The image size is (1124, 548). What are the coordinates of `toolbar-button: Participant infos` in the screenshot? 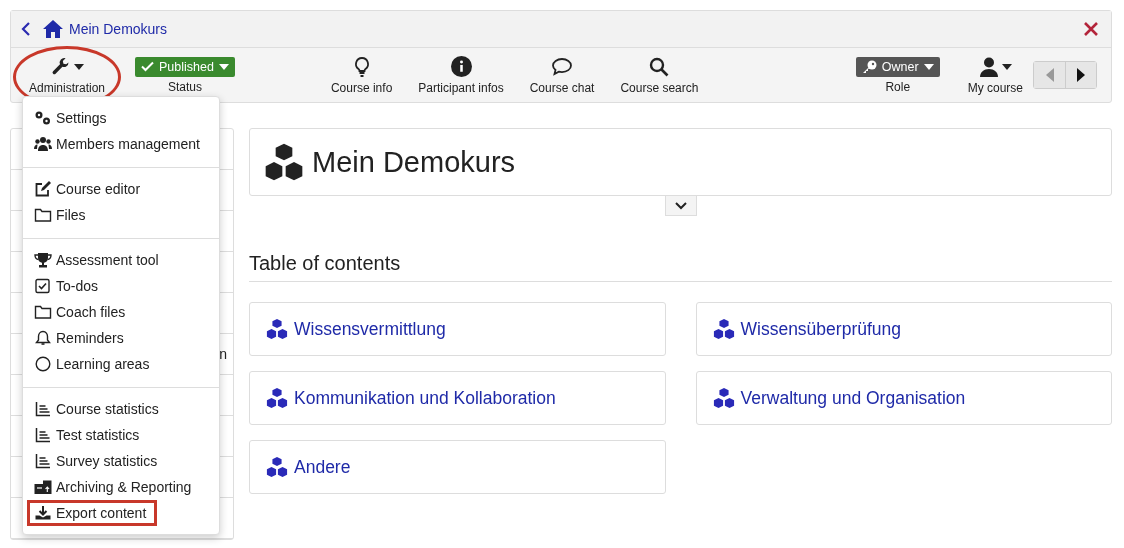 It's located at (461, 75).